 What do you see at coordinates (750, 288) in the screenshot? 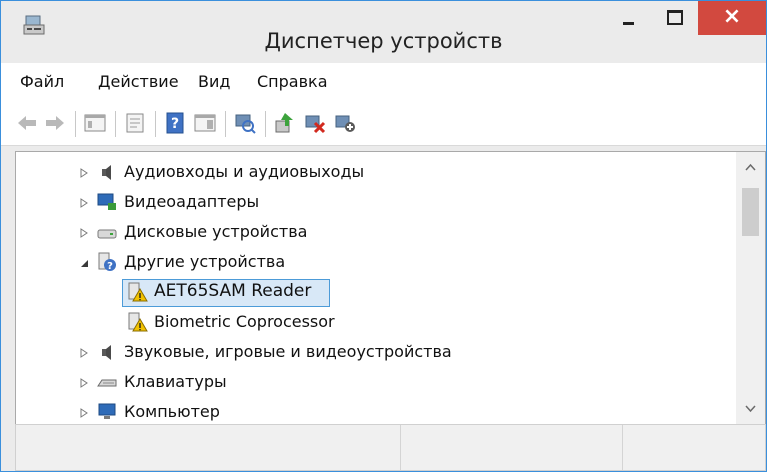
I see `vertical-scrollbar` at bounding box center [750, 288].